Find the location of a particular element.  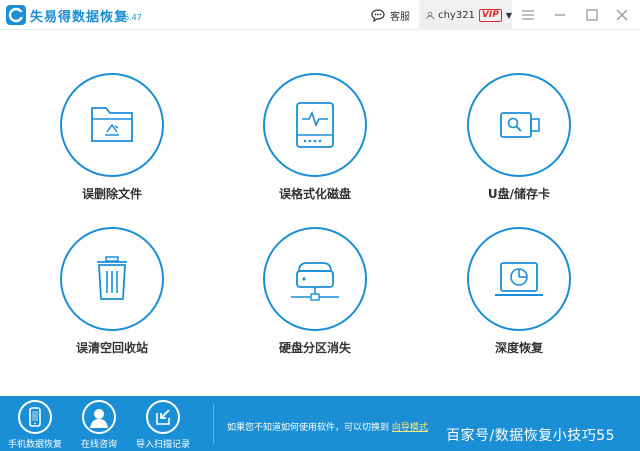

partition-drive-icon is located at coordinates (315, 281).